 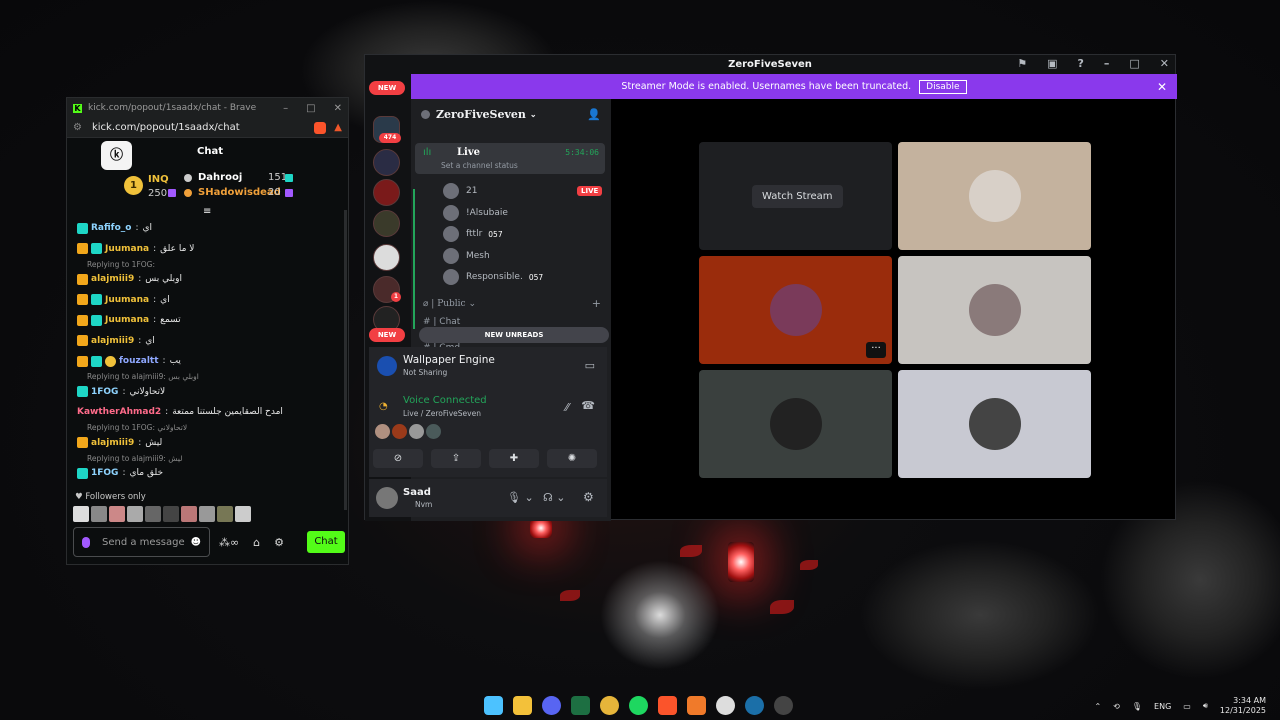 What do you see at coordinates (754, 705) in the screenshot?
I see `steam-icon` at bounding box center [754, 705].